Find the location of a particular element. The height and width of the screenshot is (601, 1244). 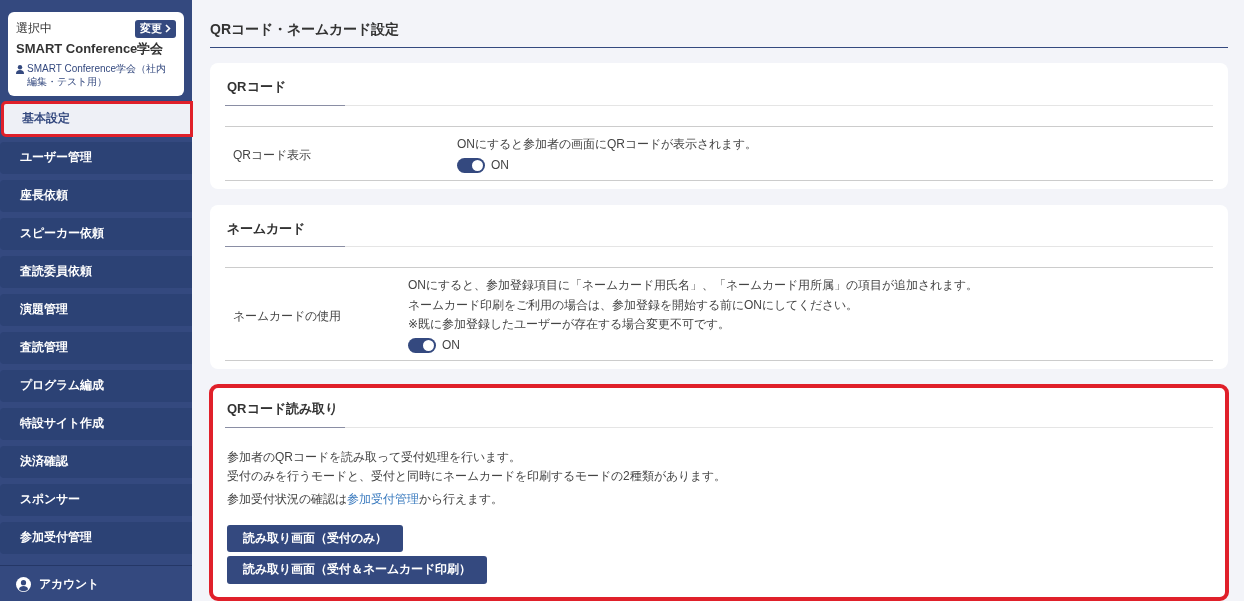

section-title: QRコード読み取り is located at coordinates (282, 409).